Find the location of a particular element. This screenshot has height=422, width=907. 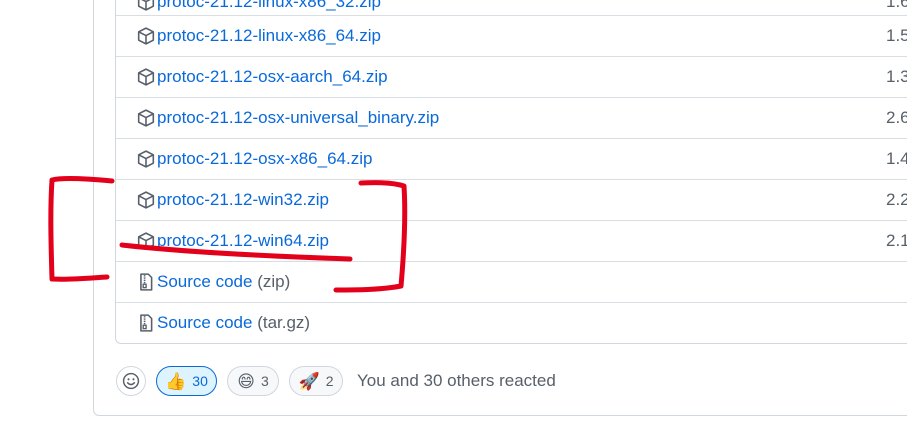

asset-size: 2.2 is located at coordinates (896, 199).